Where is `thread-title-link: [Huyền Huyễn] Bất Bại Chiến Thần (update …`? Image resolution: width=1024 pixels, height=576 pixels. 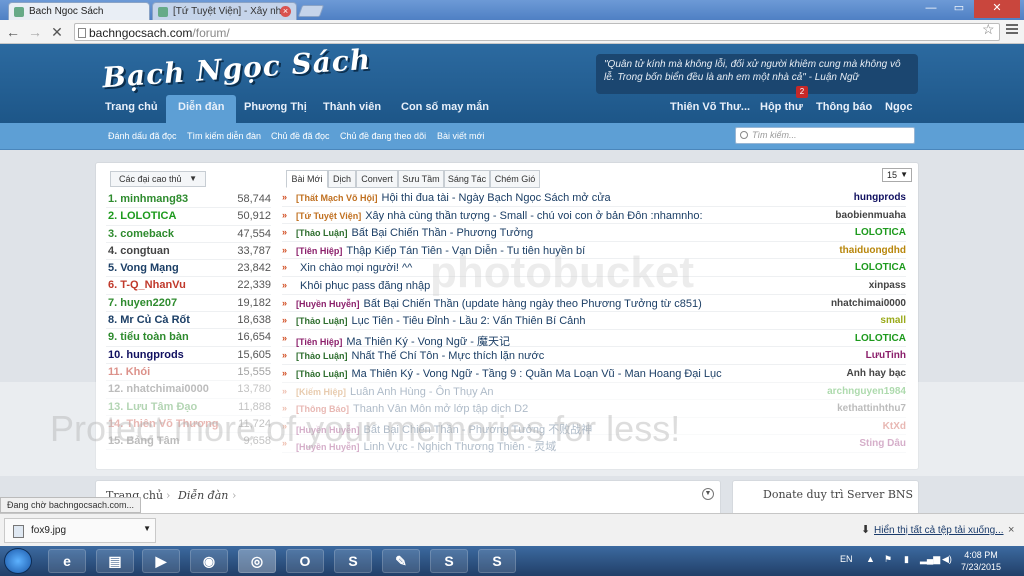 thread-title-link: [Huyền Huyễn] Bất Bại Chiến Thần (update … is located at coordinates (499, 304).